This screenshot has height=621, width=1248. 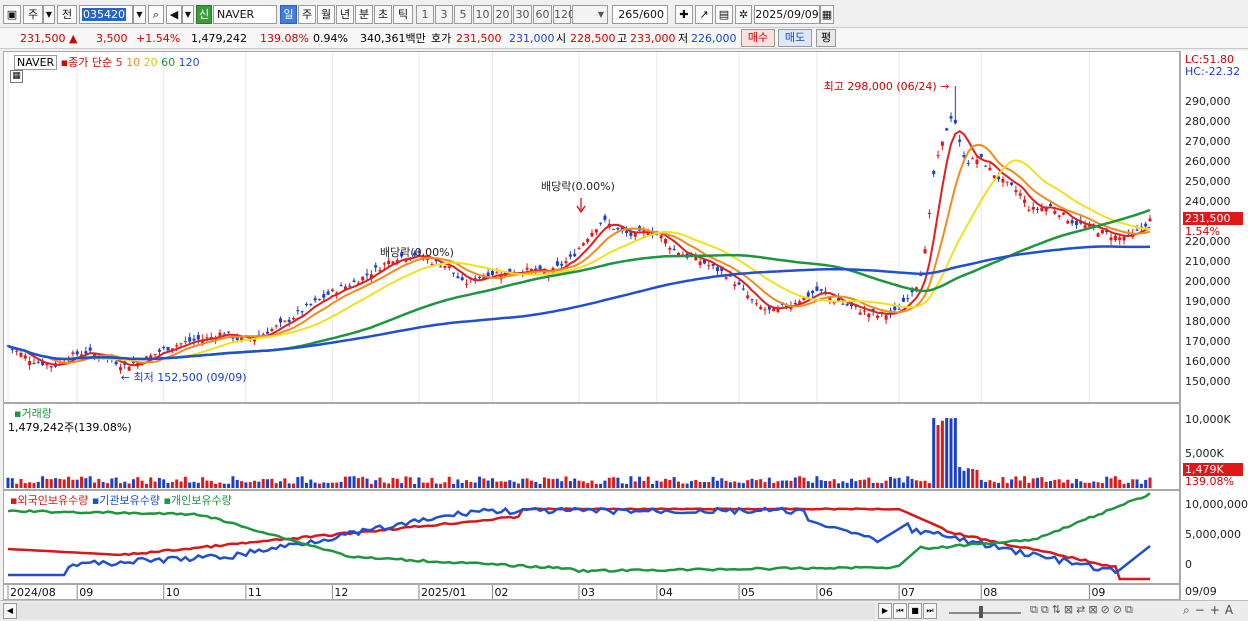 I want to click on interval-120-button: 120, so click(x=564, y=14).